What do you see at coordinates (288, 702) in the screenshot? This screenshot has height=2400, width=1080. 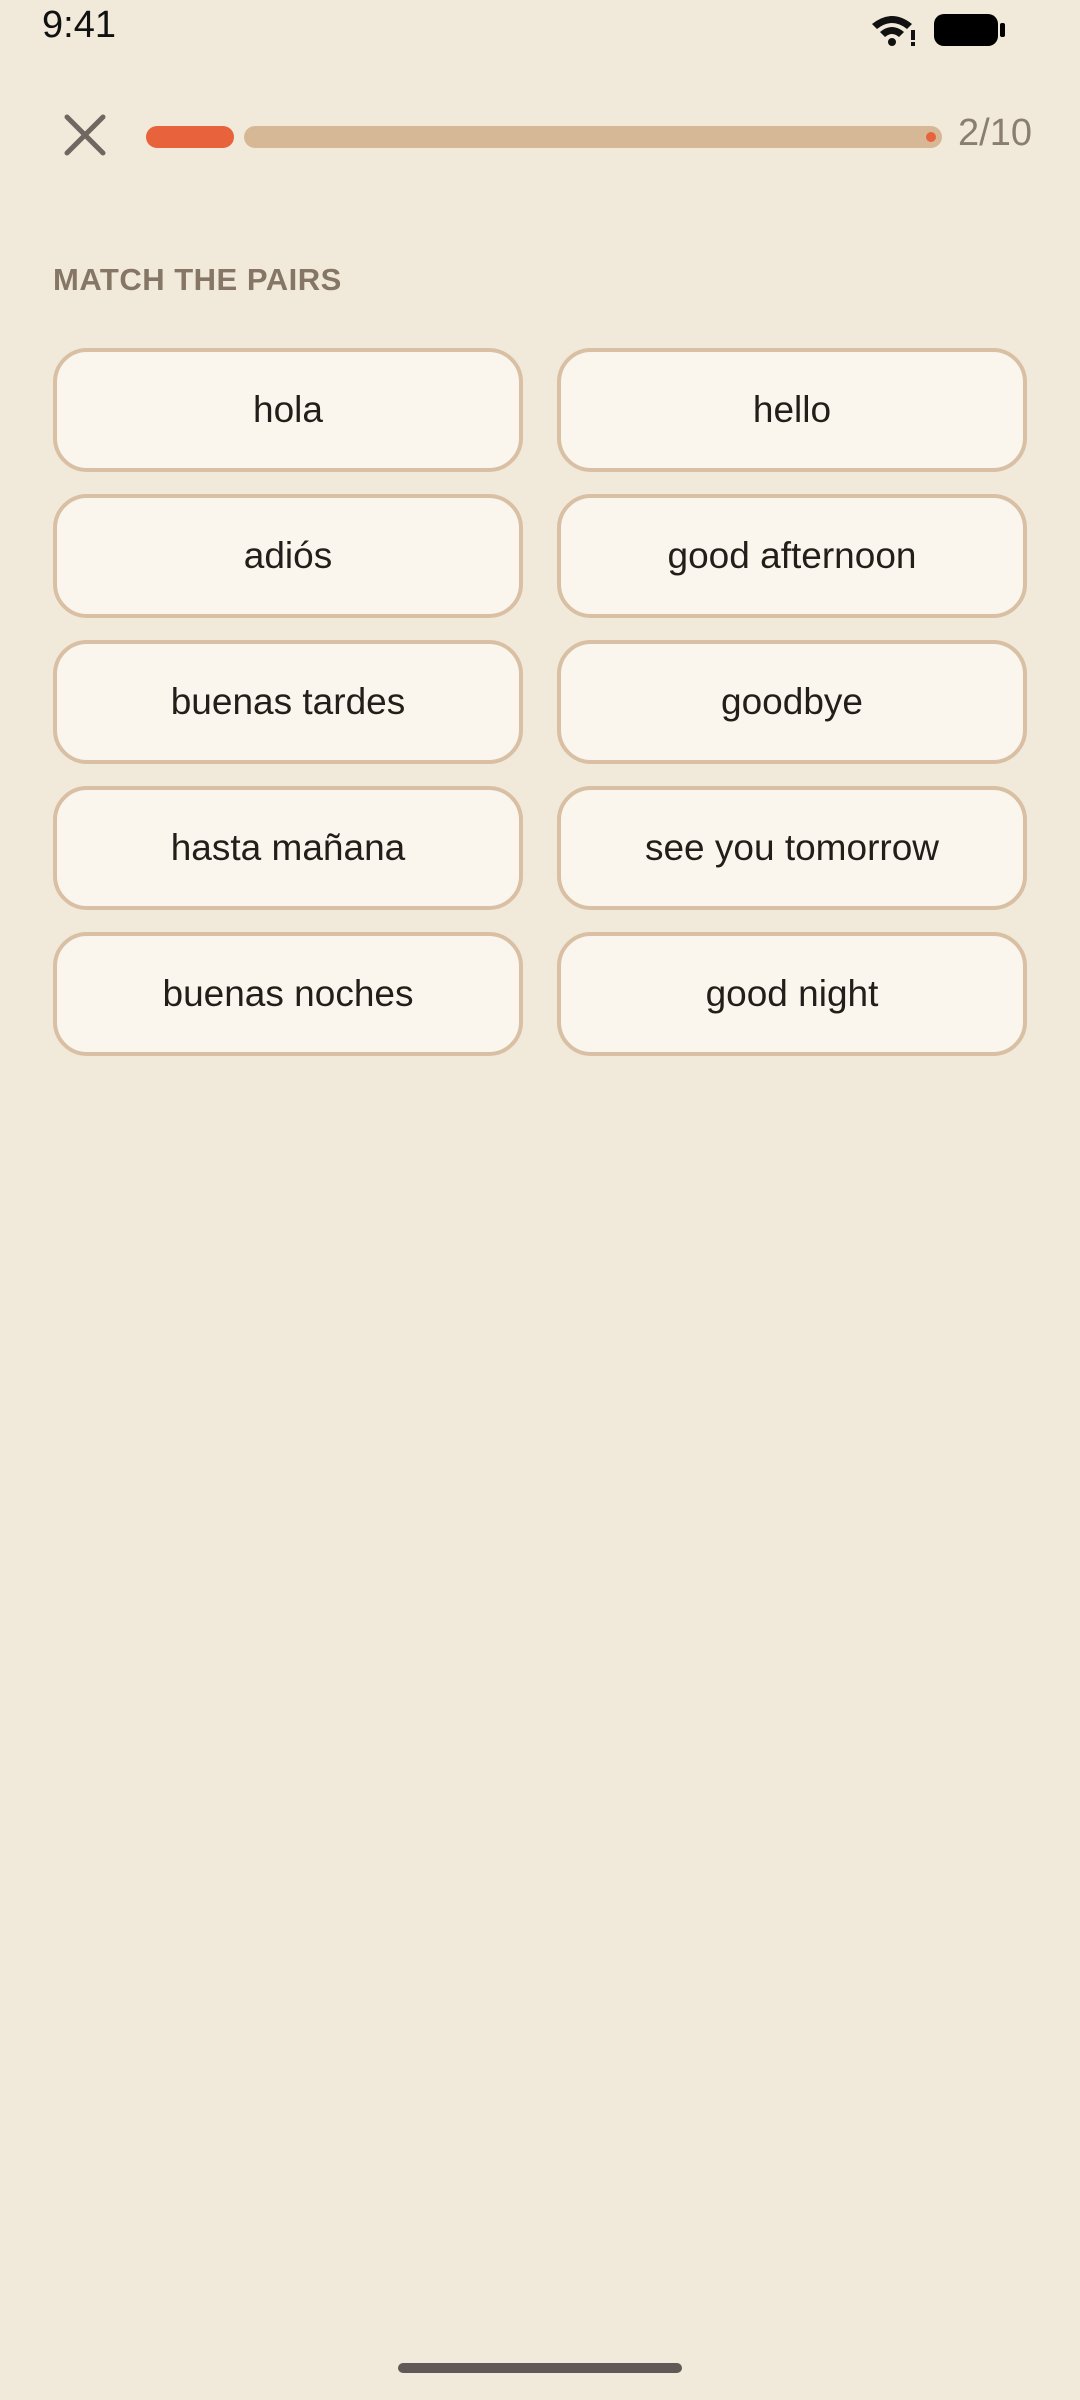 I see `left-tile-buenas-tardes: buenas tardes` at bounding box center [288, 702].